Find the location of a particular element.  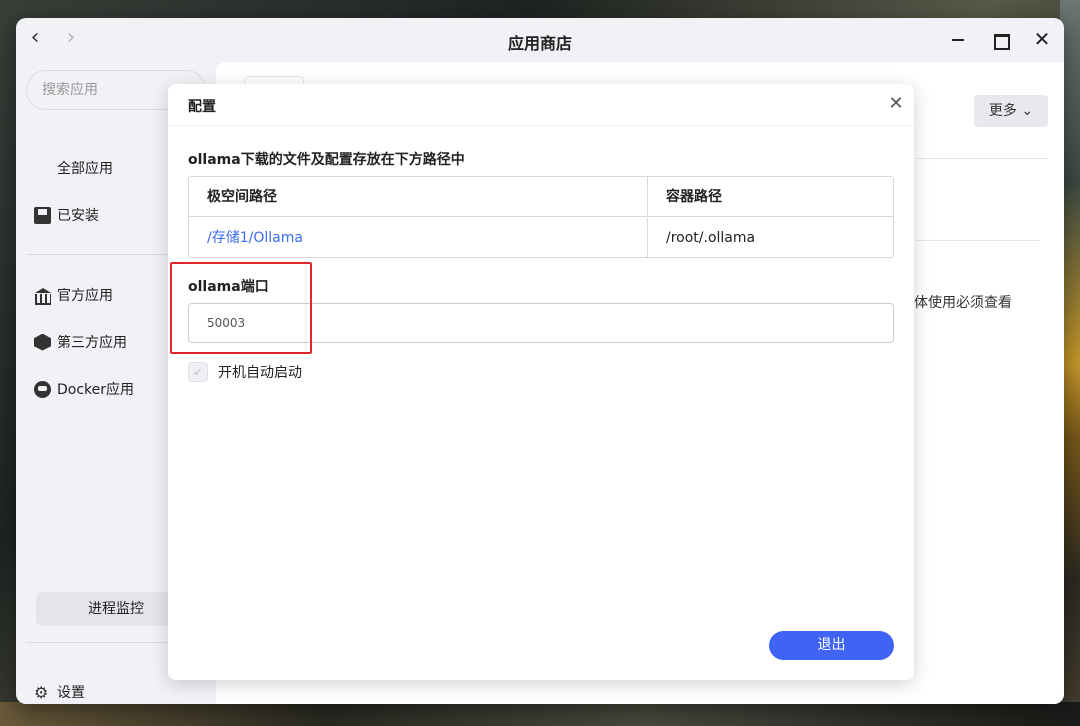

path-section-title: ollama下载的文件及配置存放在下方路径中 is located at coordinates (326, 160).